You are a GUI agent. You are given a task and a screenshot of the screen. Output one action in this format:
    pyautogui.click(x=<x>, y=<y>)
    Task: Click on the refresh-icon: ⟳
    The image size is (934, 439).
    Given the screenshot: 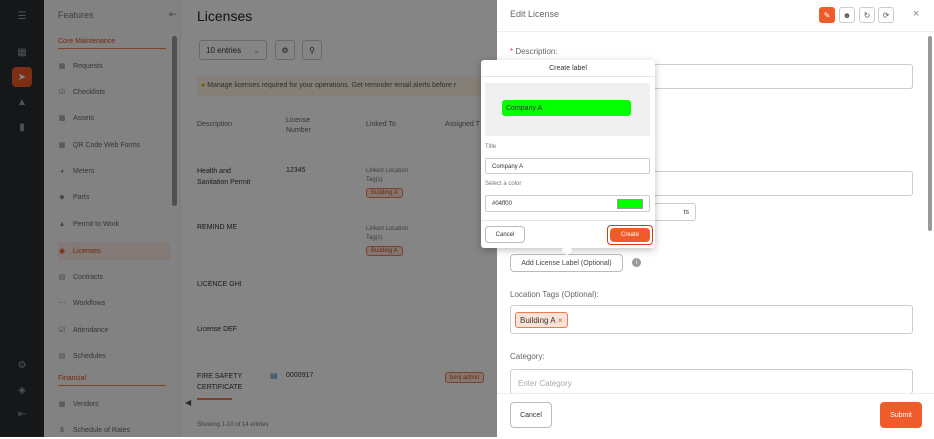 What is the action you would take?
    pyautogui.click(x=886, y=15)
    